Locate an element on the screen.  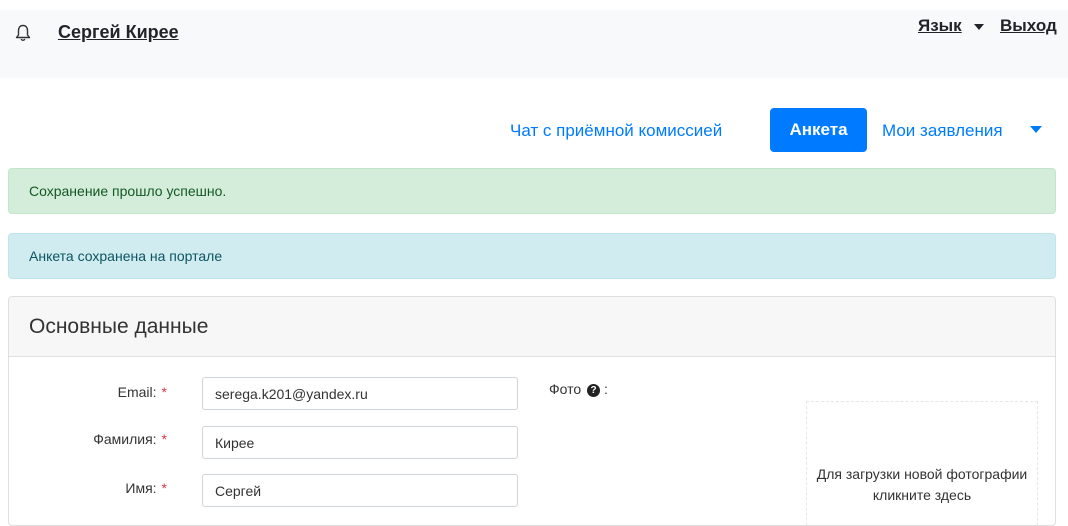
question-circle-icon: ? is located at coordinates (594, 390).